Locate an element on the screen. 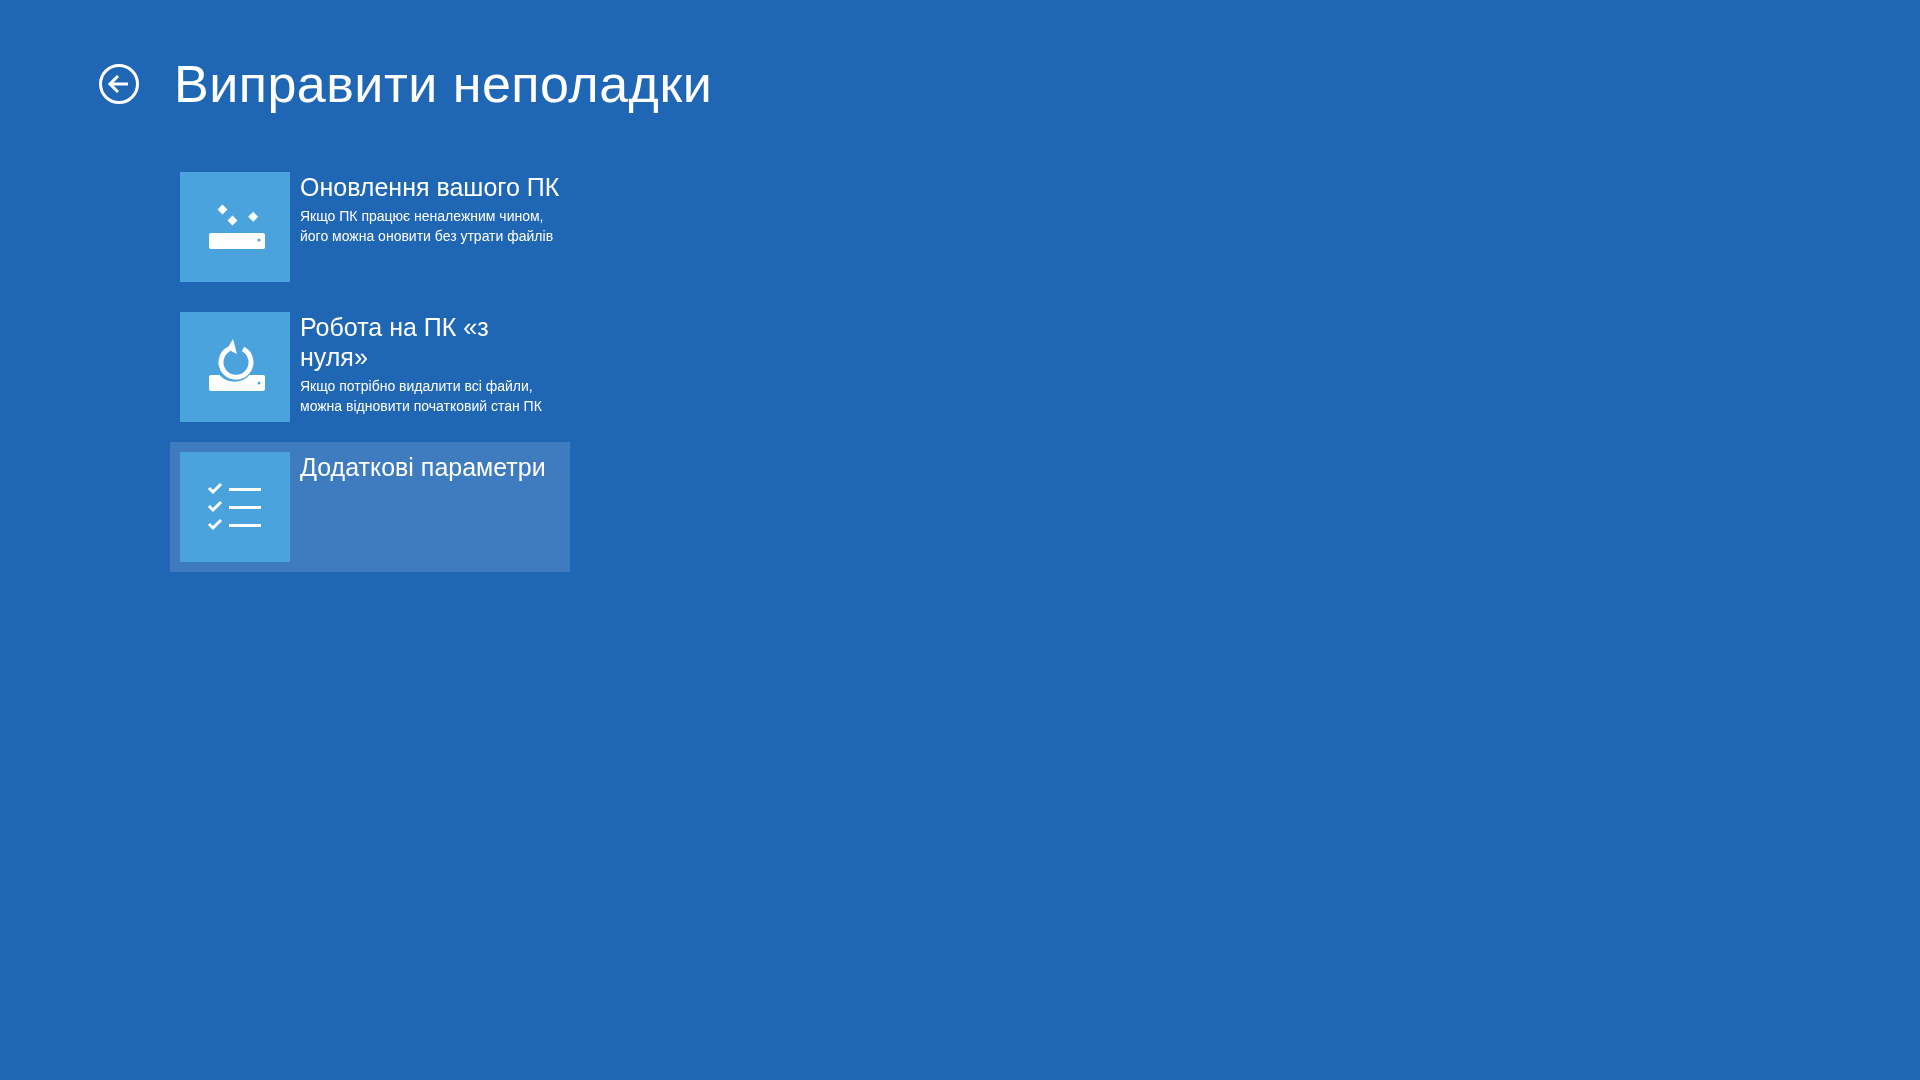 The height and width of the screenshot is (1080, 1920). option-item: Оновлення вашого ПК Якщо ПК працює неналежним чином, його можна оновити без утрати файлів is located at coordinates (370, 227).